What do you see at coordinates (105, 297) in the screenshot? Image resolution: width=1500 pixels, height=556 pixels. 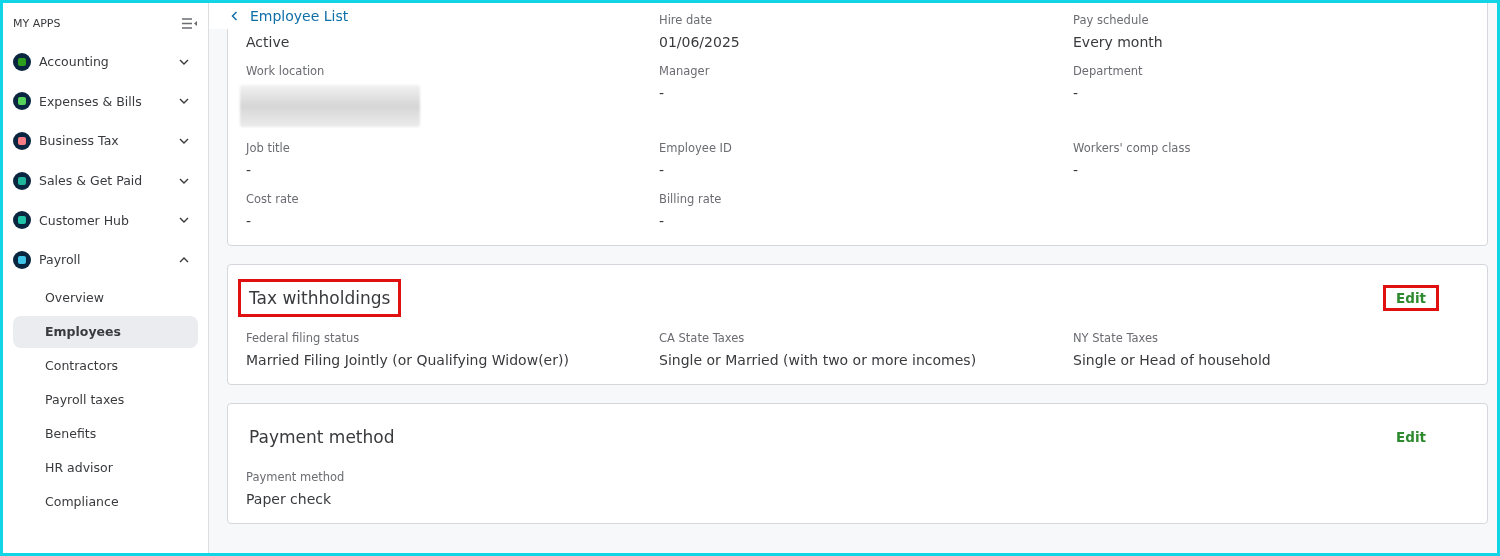 I see `sidebar-sub-item: Overview` at bounding box center [105, 297].